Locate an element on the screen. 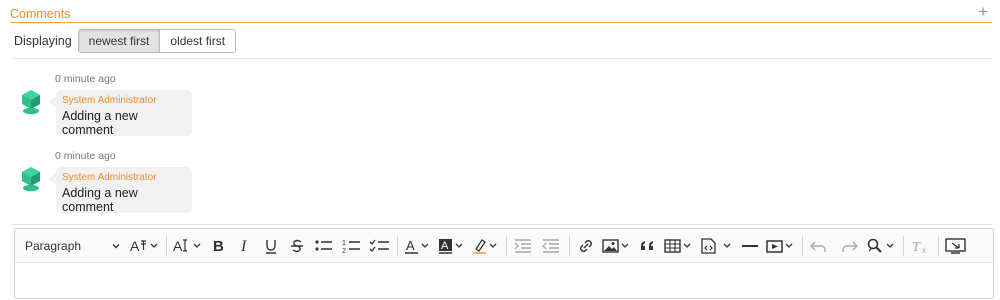 This screenshot has width=1000, height=300. undo-button is located at coordinates (820, 246).